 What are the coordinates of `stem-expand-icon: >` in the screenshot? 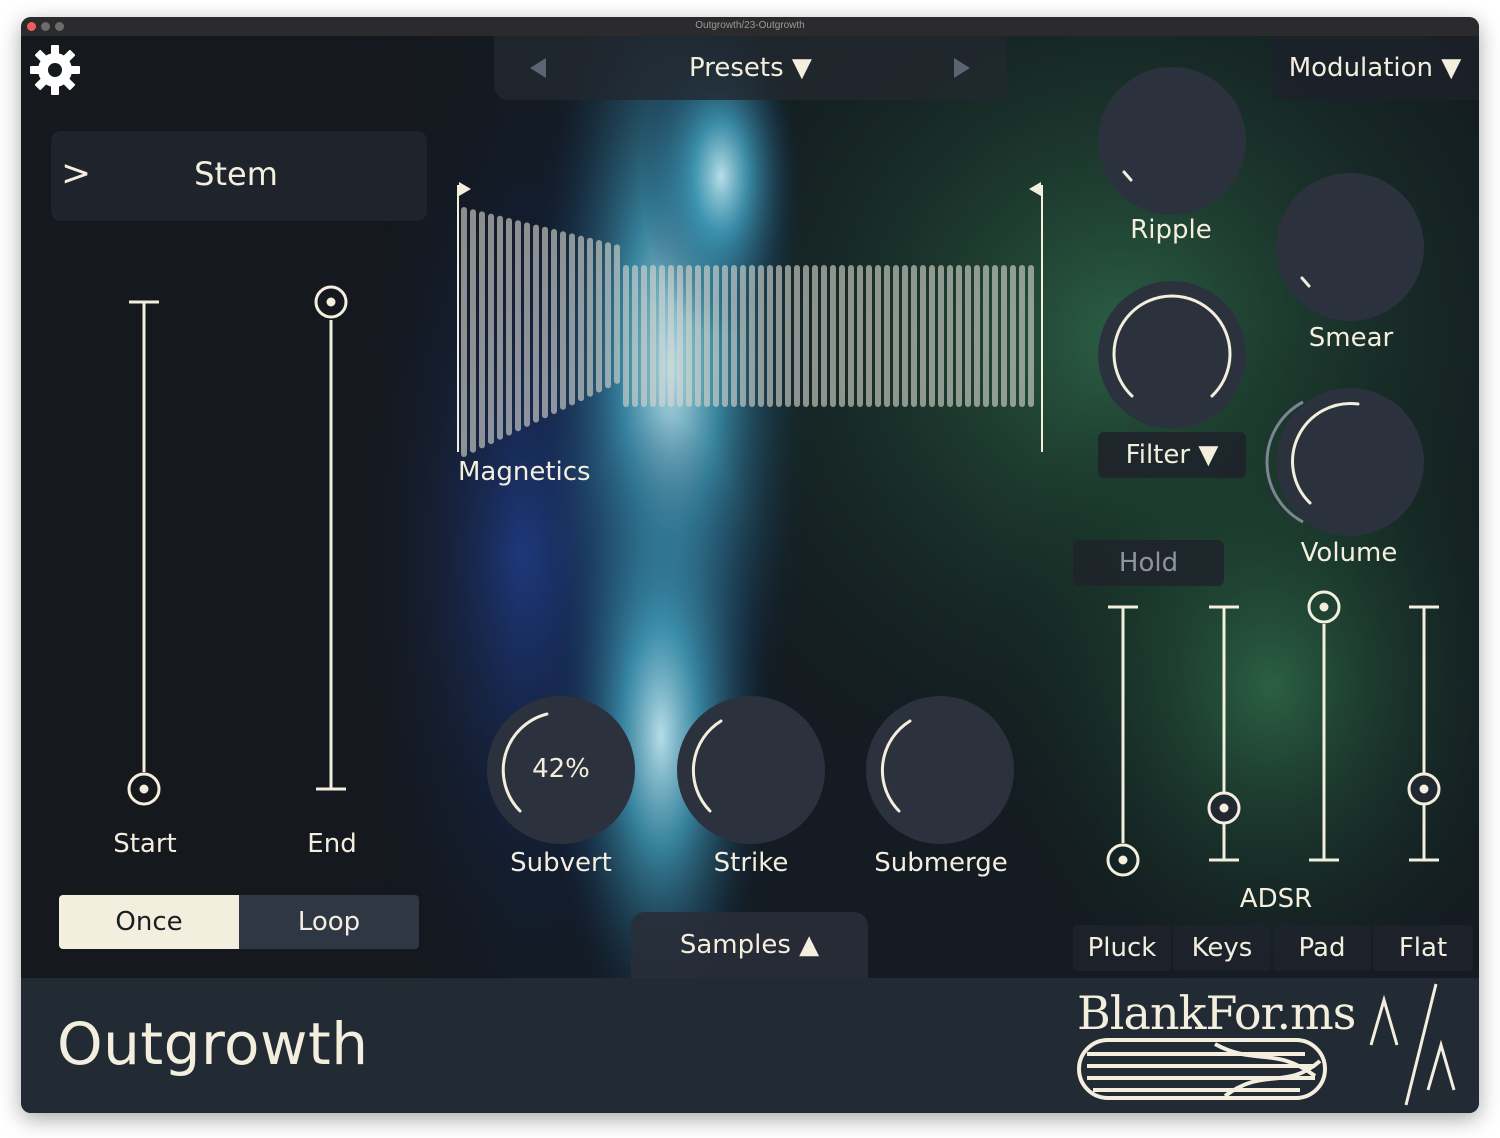 It's located at (76, 173).